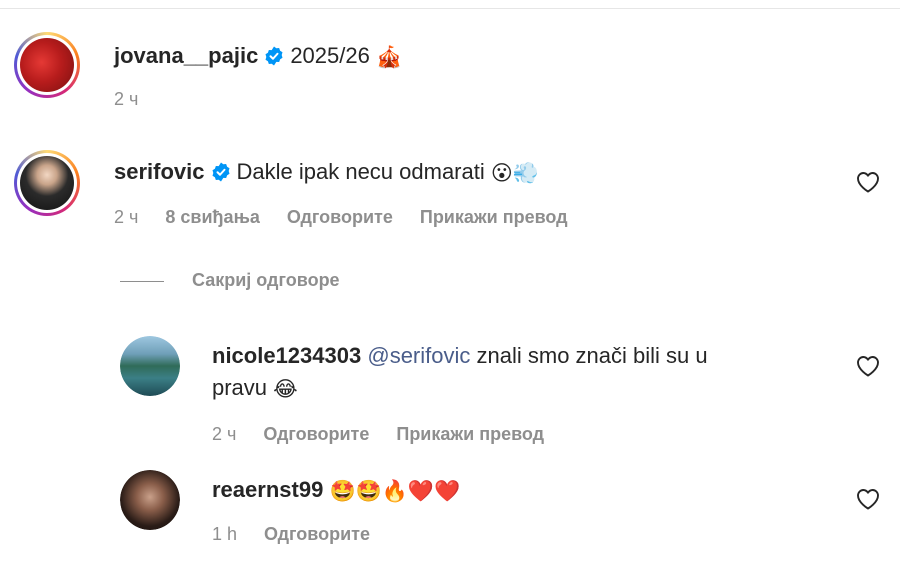 The width and height of the screenshot is (900, 568). Describe the element at coordinates (266, 280) in the screenshot. I see `hide-replies-label: Сакриј одговоре` at that location.